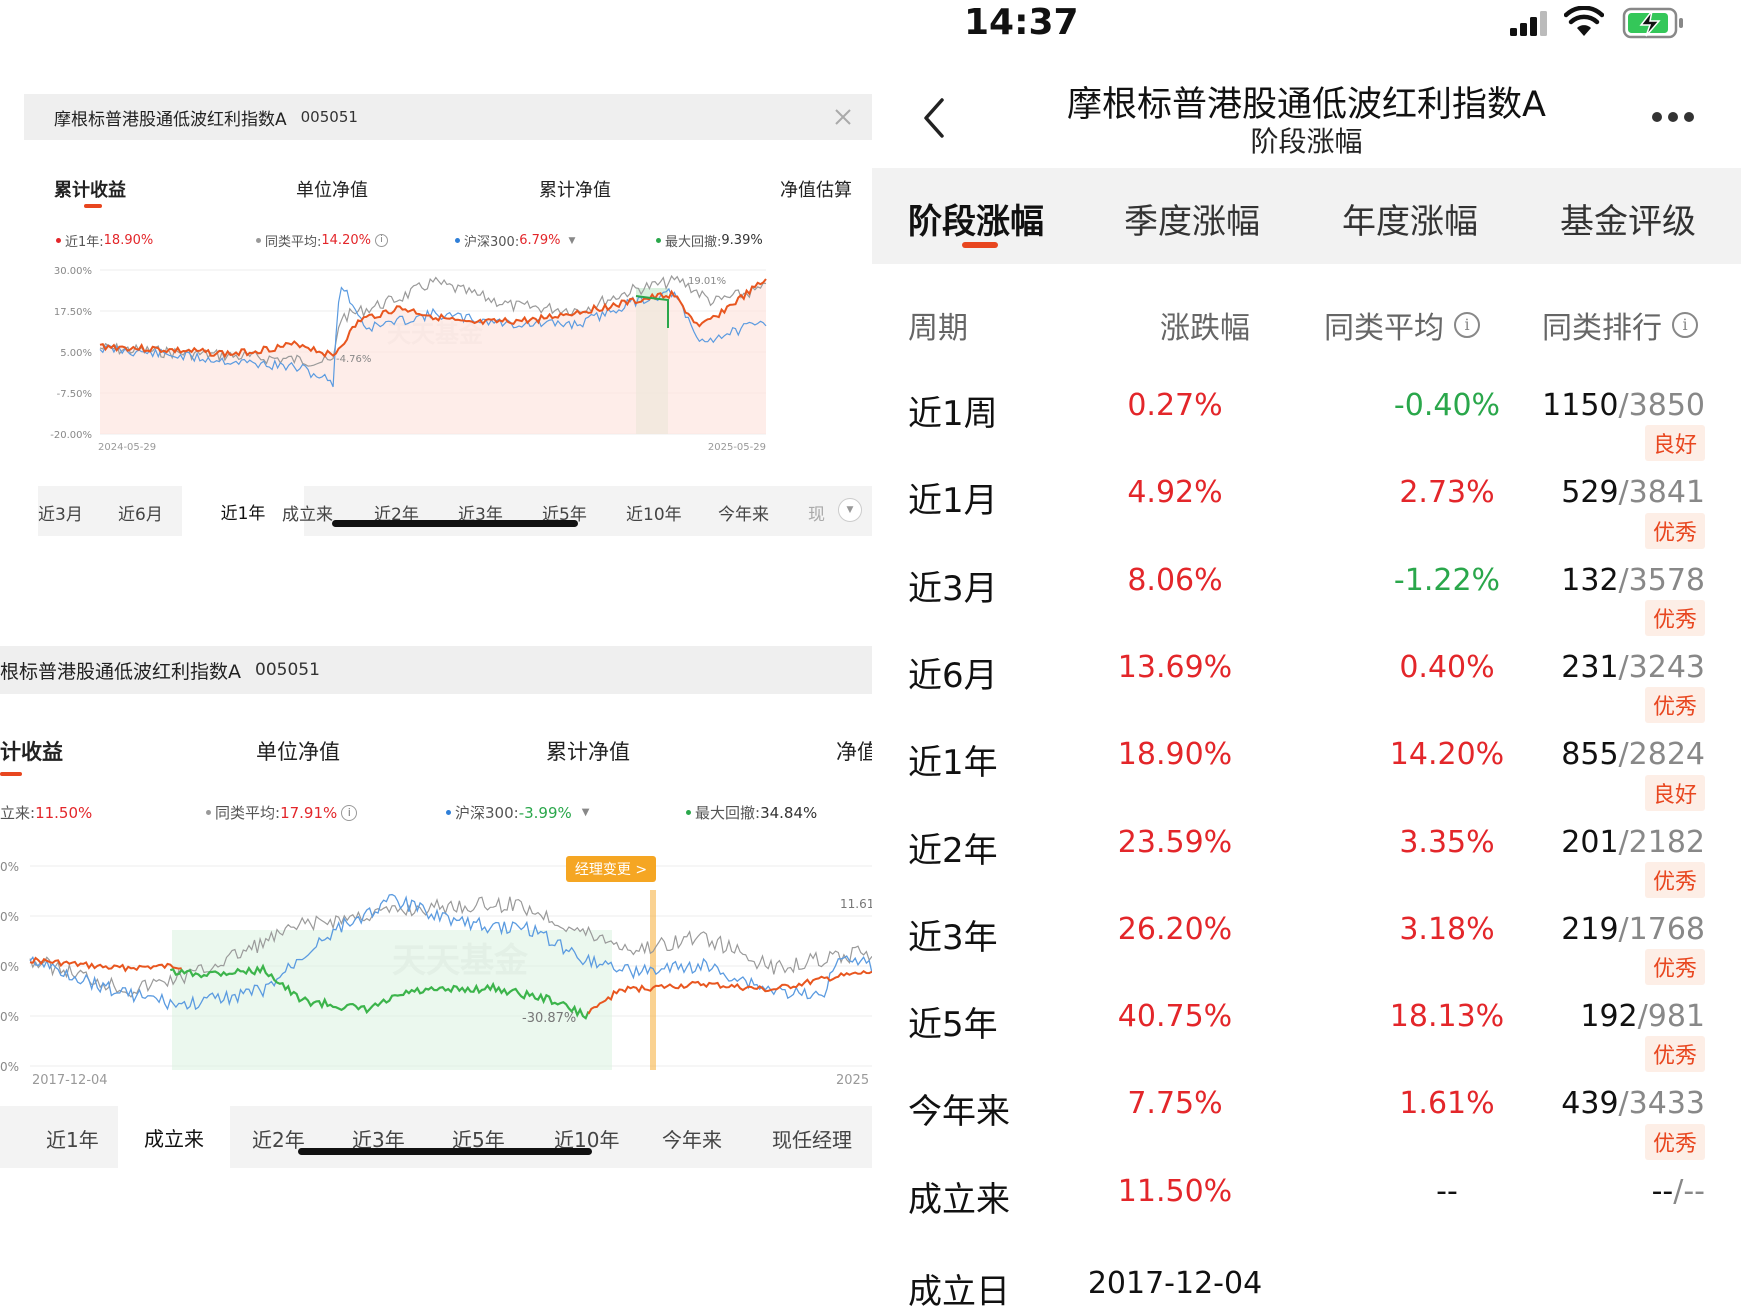  I want to click on peer-rank: 192/981, so click(1642, 1017).